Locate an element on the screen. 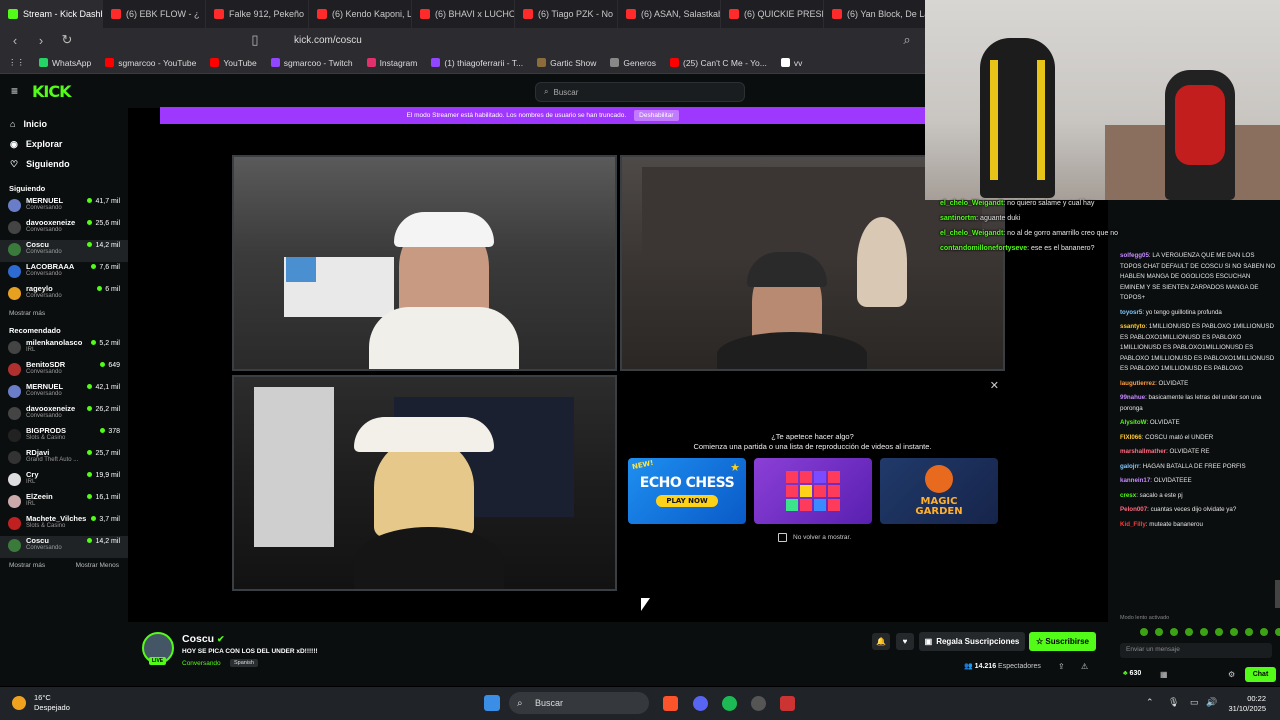  clock: 00:22 31/10/2025 is located at coordinates (1247, 704).